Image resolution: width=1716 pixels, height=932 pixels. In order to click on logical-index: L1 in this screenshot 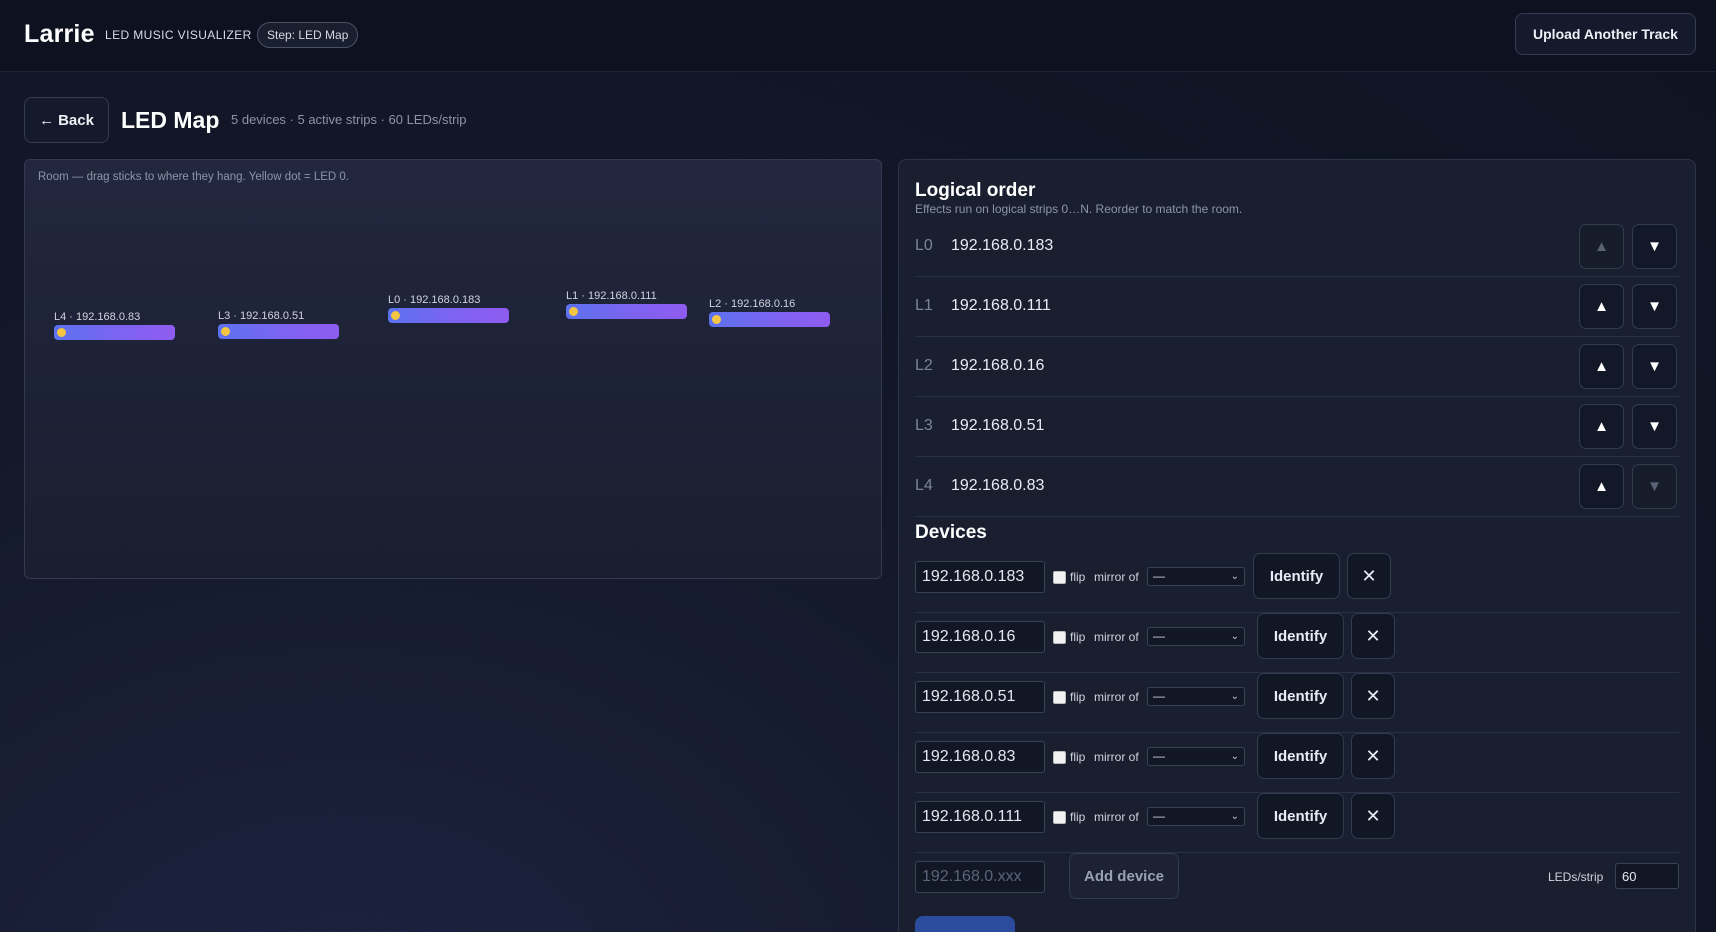, I will do `click(924, 305)`.